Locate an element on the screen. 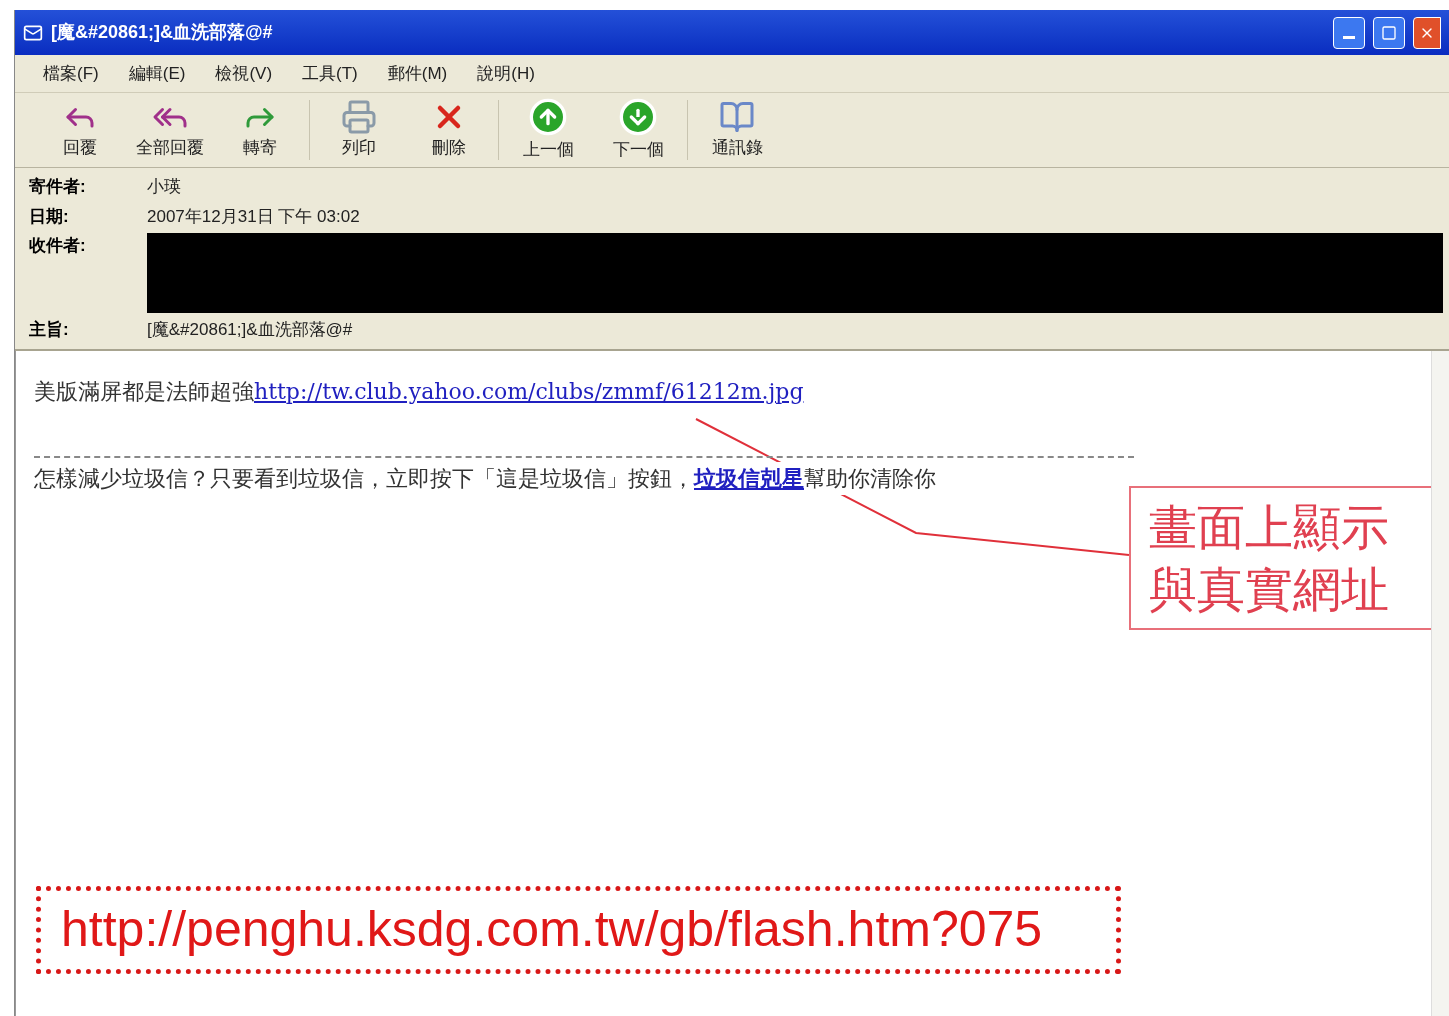 The height and width of the screenshot is (1016, 1449). toolbar-button: 下一個 is located at coordinates (638, 130).